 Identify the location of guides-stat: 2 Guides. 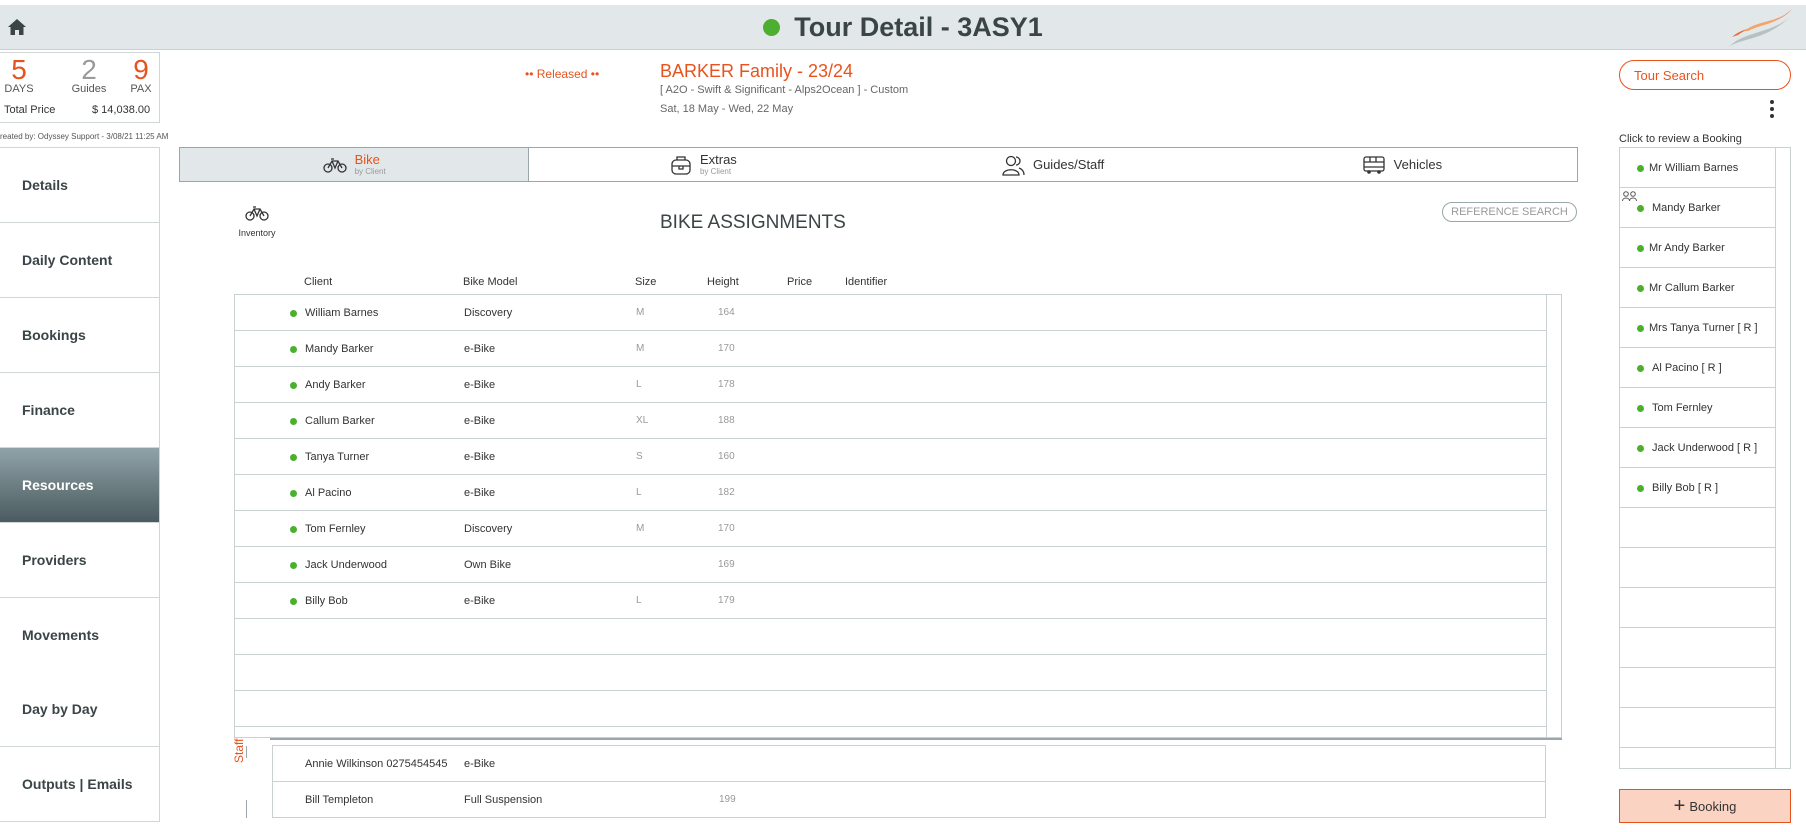
(89, 74).